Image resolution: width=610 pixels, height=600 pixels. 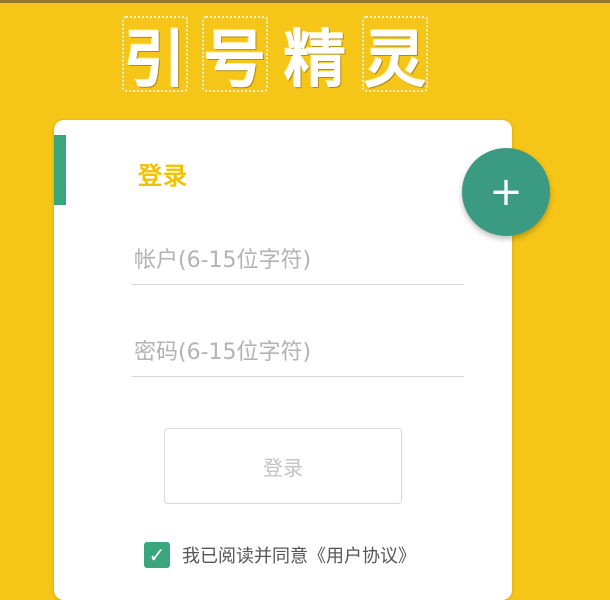 What do you see at coordinates (60, 170) in the screenshot?
I see `title-accent-bar` at bounding box center [60, 170].